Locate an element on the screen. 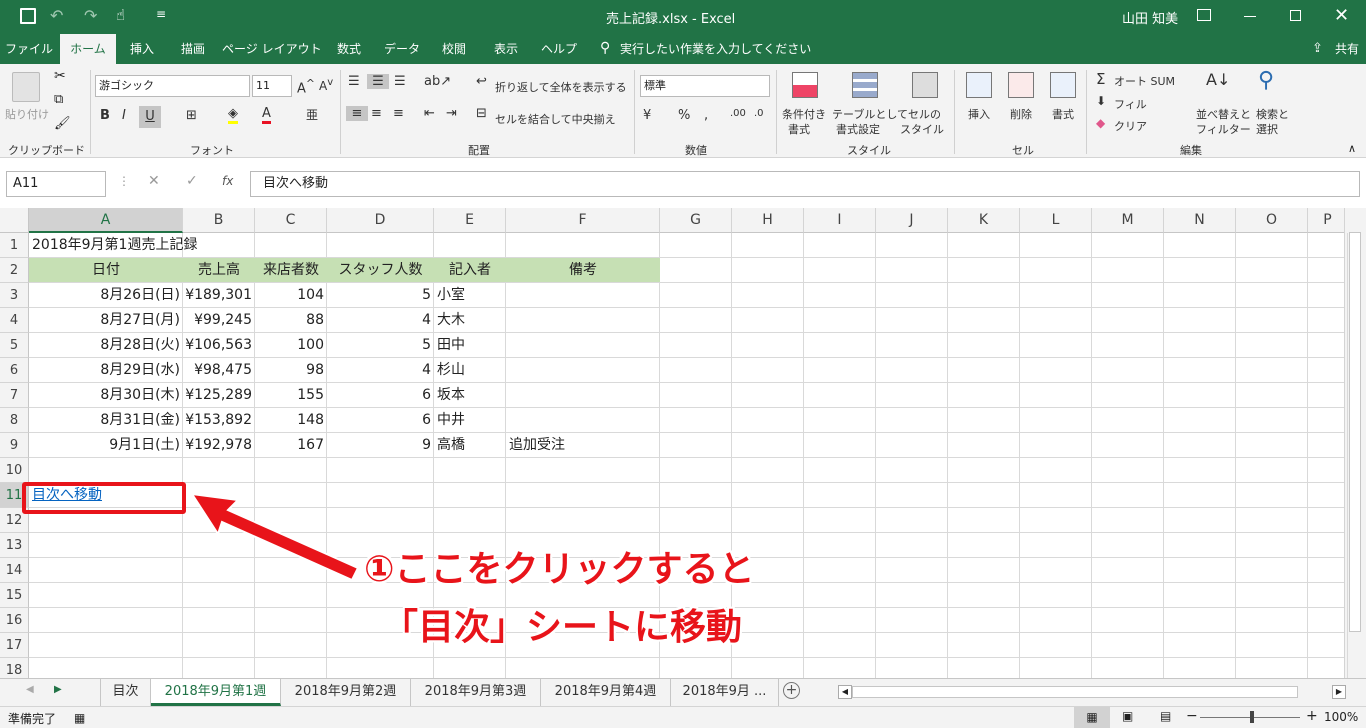 Image resolution: width=1366 pixels, height=728 pixels. hscroll-left-icon: ◀ is located at coordinates (845, 692).